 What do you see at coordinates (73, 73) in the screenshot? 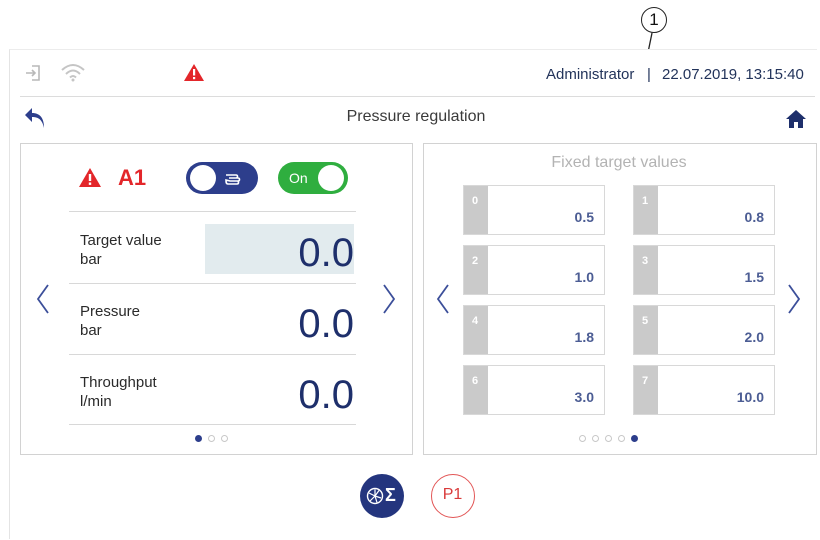
I see `wifi-icon` at bounding box center [73, 73].